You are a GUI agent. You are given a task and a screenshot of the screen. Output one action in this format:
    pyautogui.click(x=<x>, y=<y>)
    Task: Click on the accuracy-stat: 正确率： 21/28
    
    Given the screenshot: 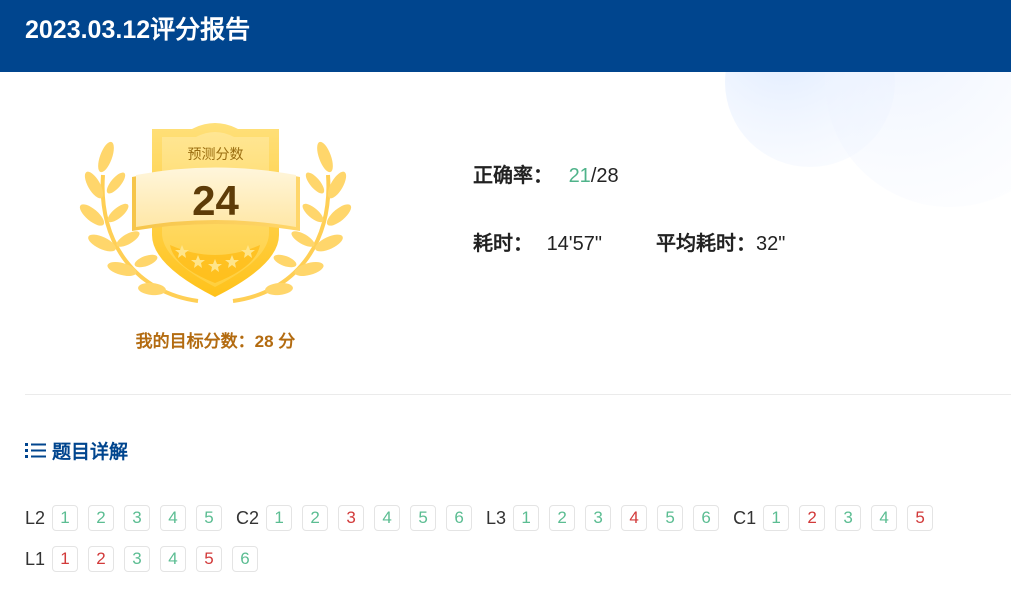 What is the action you would take?
    pyautogui.click(x=546, y=176)
    